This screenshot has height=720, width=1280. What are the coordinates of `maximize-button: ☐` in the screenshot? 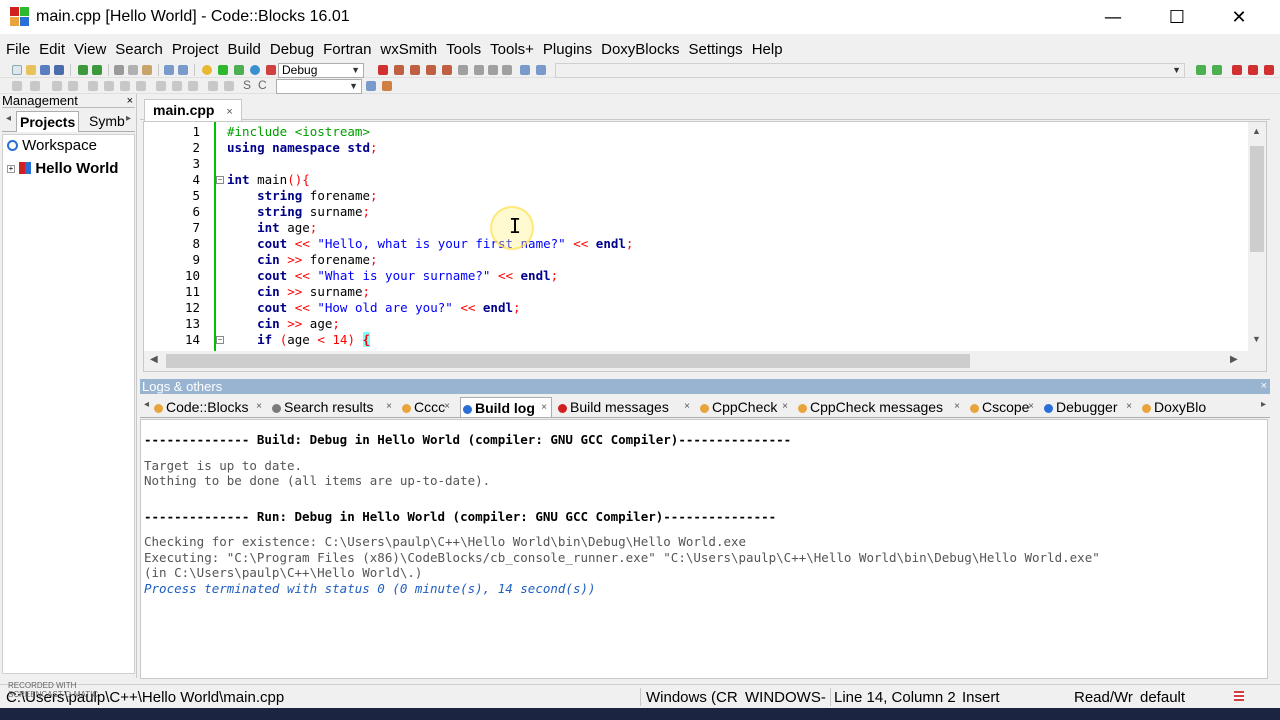 It's located at (1177, 17).